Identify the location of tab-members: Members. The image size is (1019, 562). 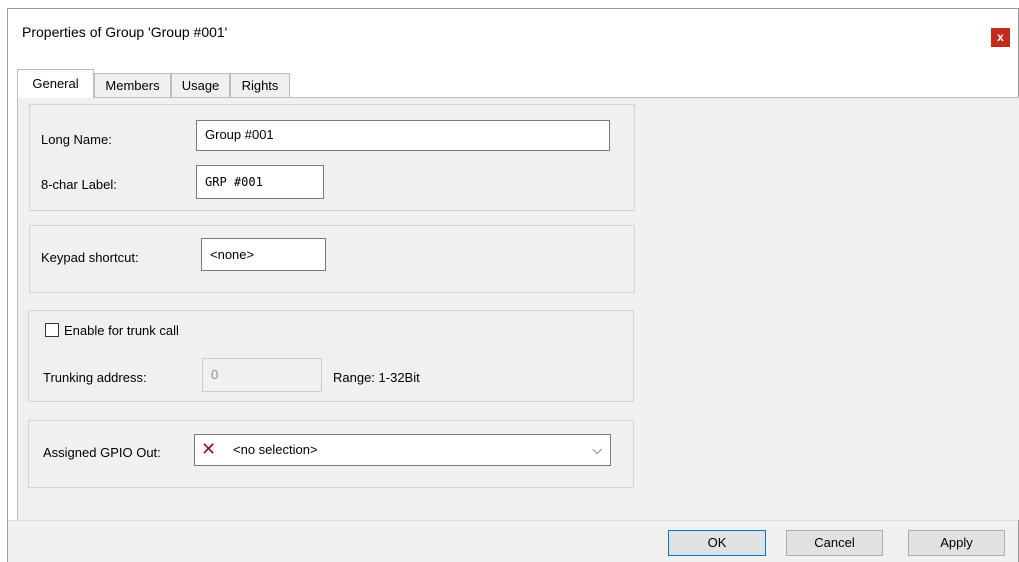
(132, 85).